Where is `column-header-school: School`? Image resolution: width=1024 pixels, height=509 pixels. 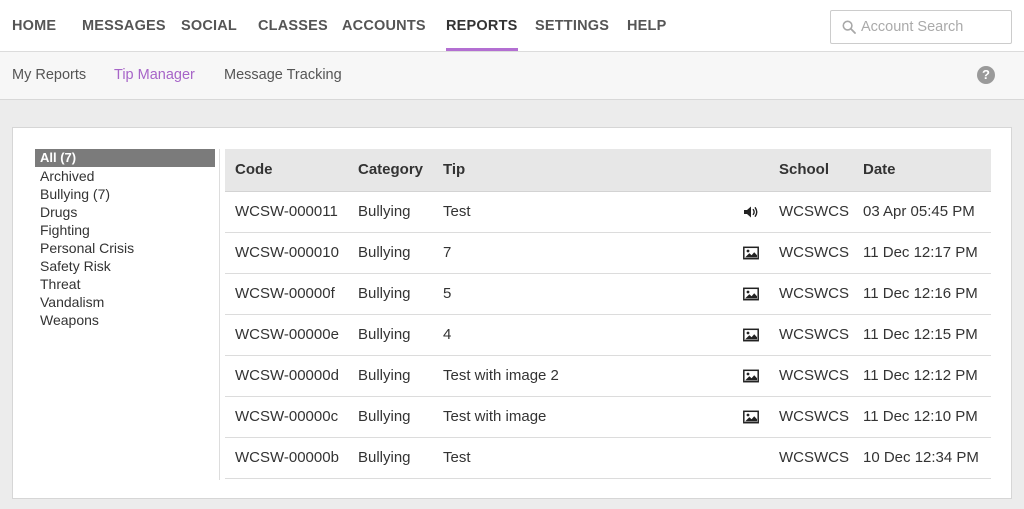 column-header-school: School is located at coordinates (811, 170).